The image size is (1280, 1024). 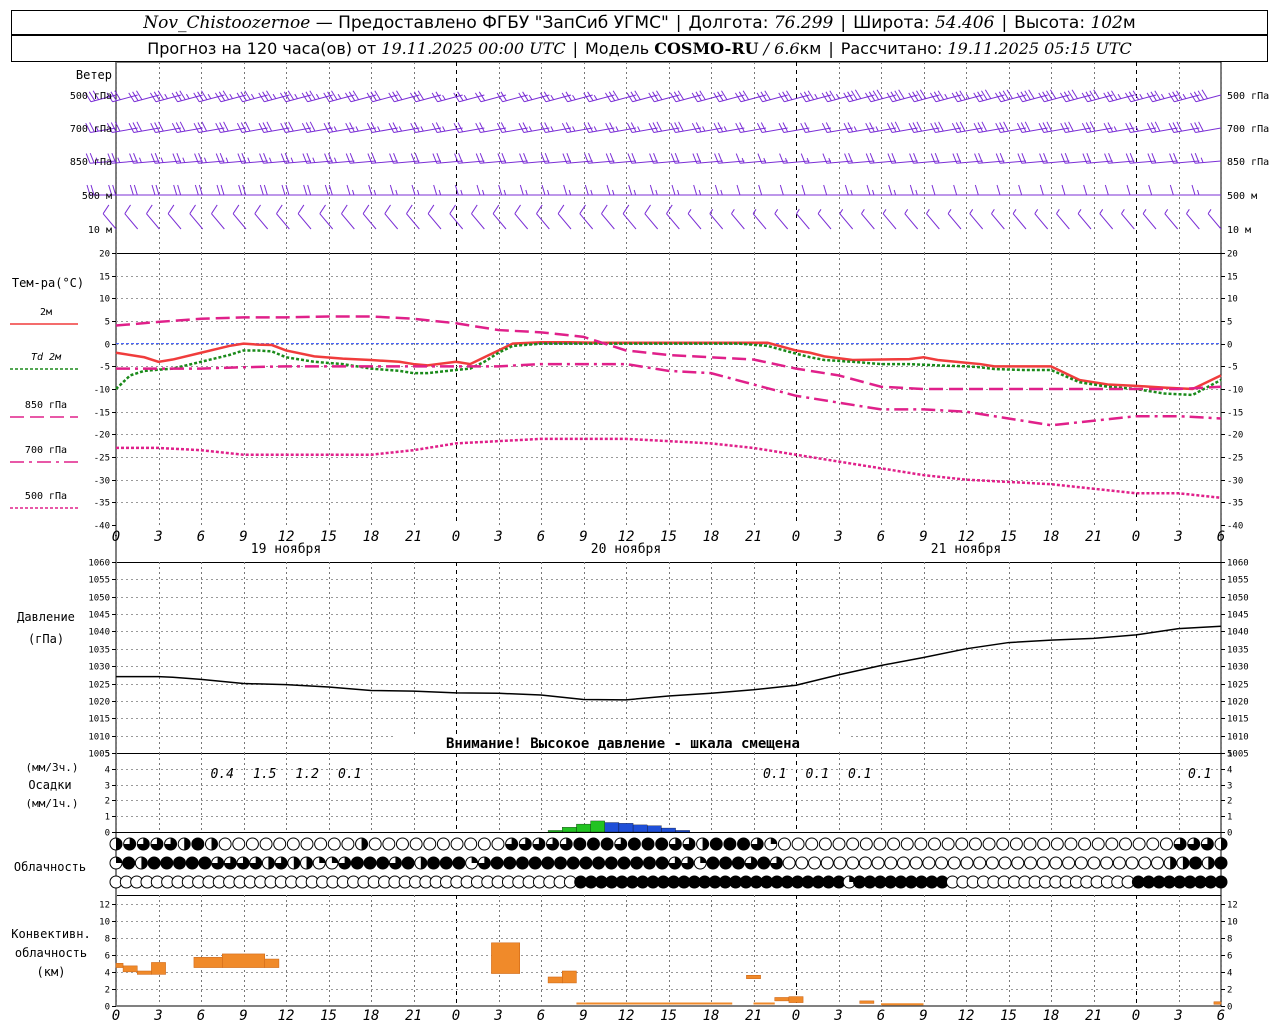 What do you see at coordinates (107, 957) in the screenshot?
I see `conv-tick-label-left: 6` at bounding box center [107, 957].